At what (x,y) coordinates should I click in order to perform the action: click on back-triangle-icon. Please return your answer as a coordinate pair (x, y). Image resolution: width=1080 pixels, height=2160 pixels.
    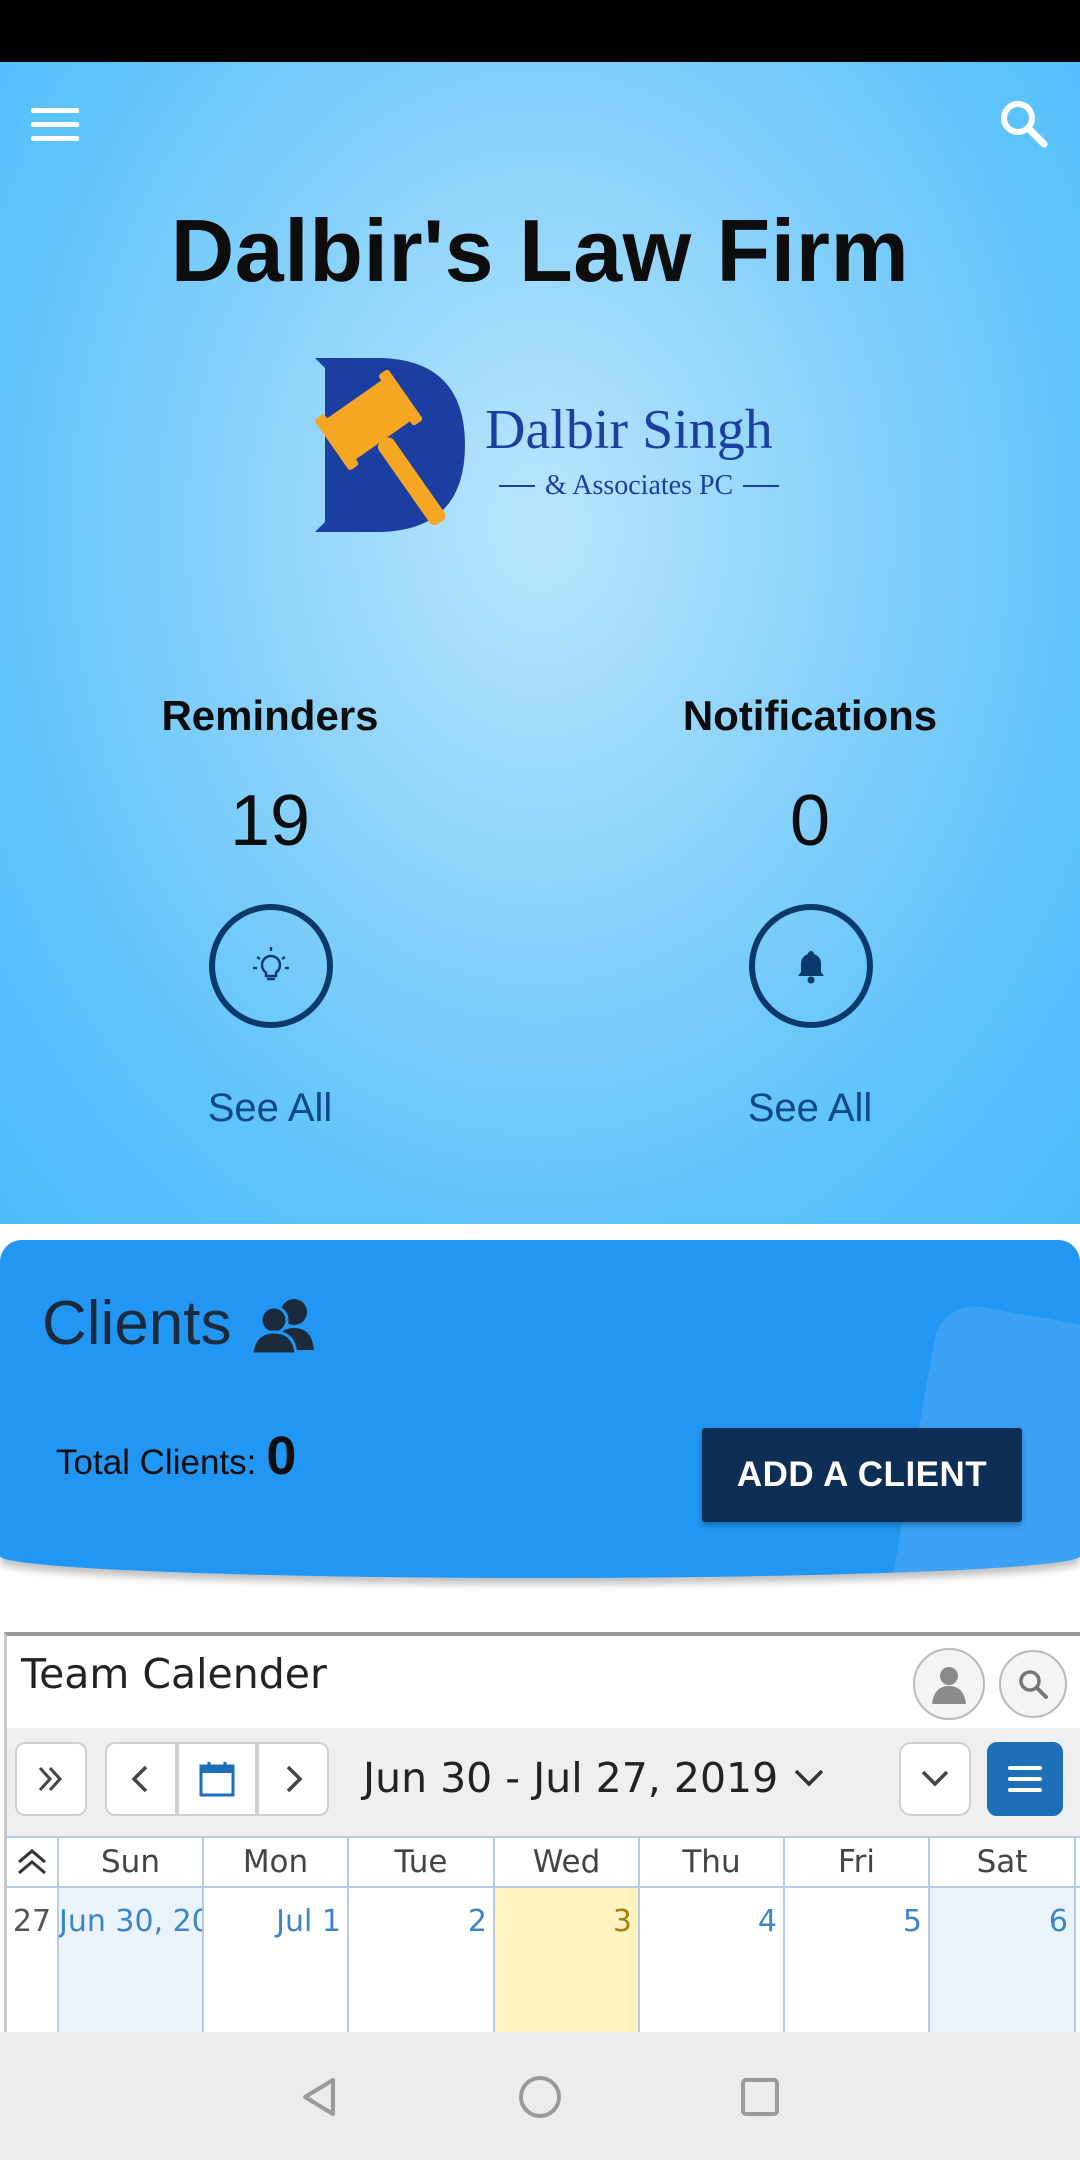
    Looking at the image, I should click on (319, 2097).